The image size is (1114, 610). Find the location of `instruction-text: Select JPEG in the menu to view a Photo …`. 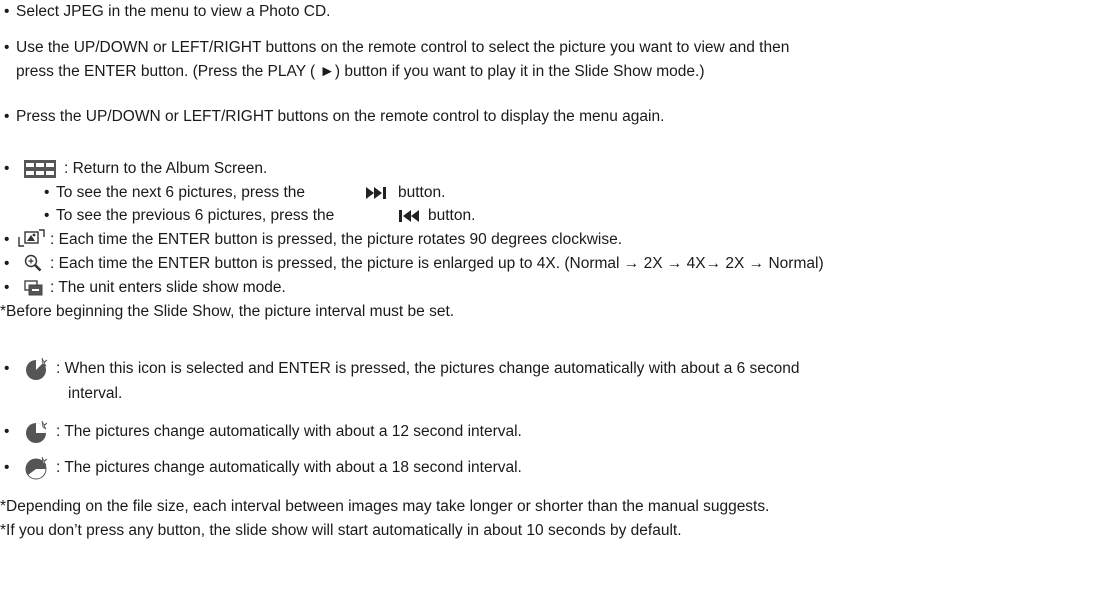

instruction-text: Select JPEG in the menu to view a Photo … is located at coordinates (173, 11).